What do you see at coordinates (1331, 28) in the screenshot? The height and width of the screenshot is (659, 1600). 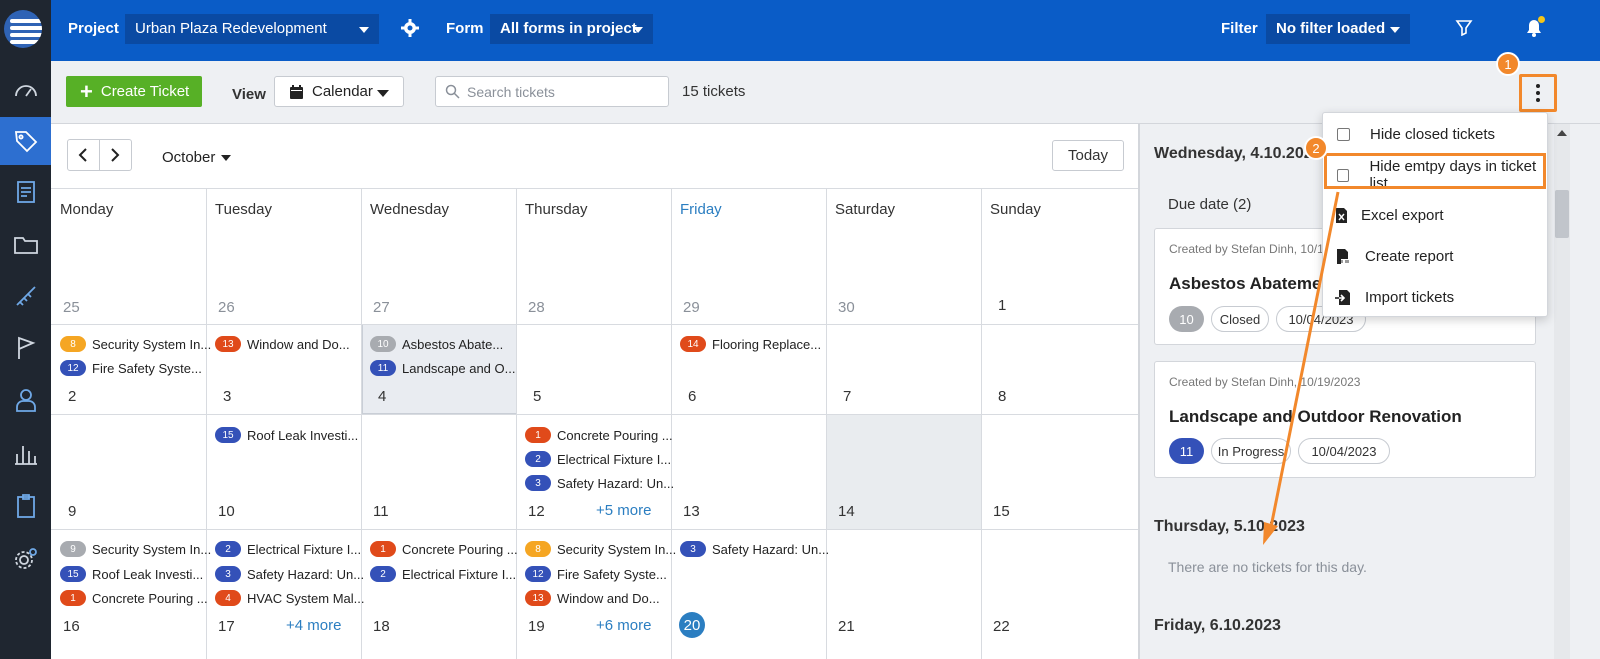 I see `filter-select-value: No filter loaded` at bounding box center [1331, 28].